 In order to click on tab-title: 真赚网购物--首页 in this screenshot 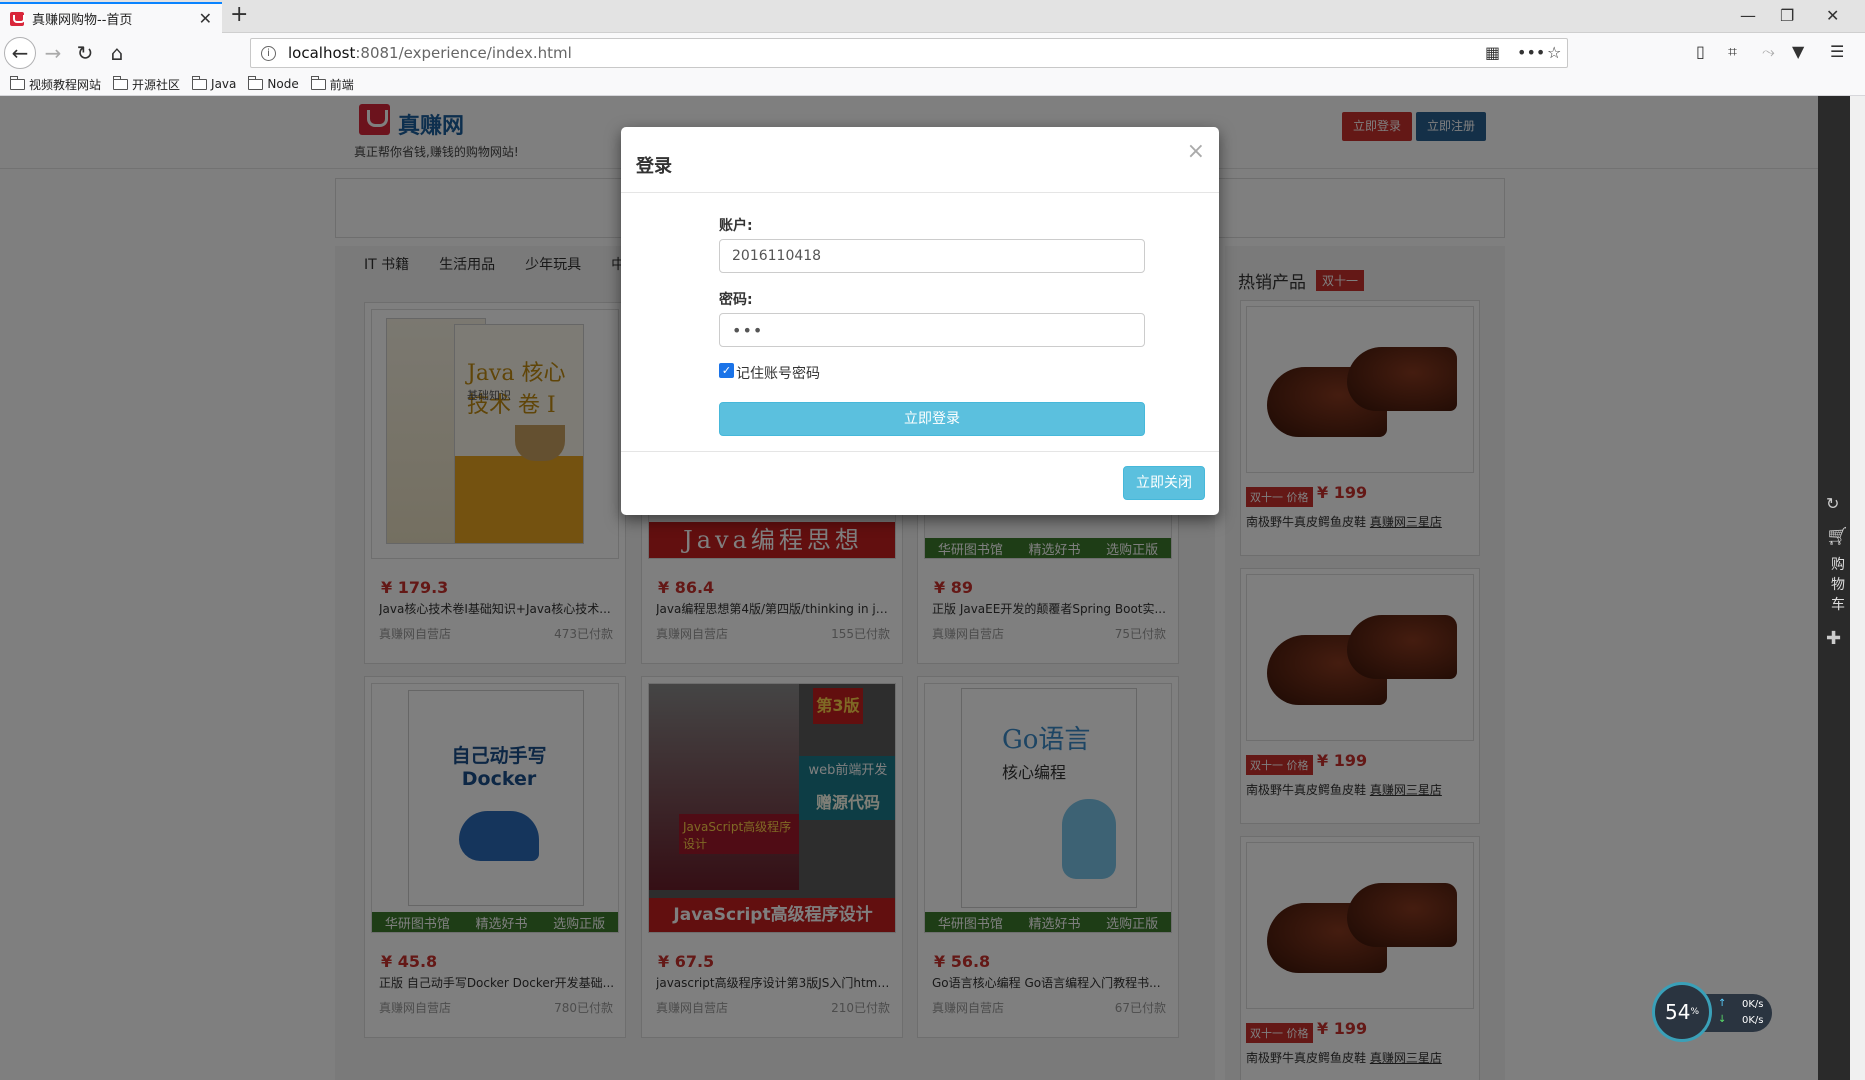, I will do `click(82, 20)`.